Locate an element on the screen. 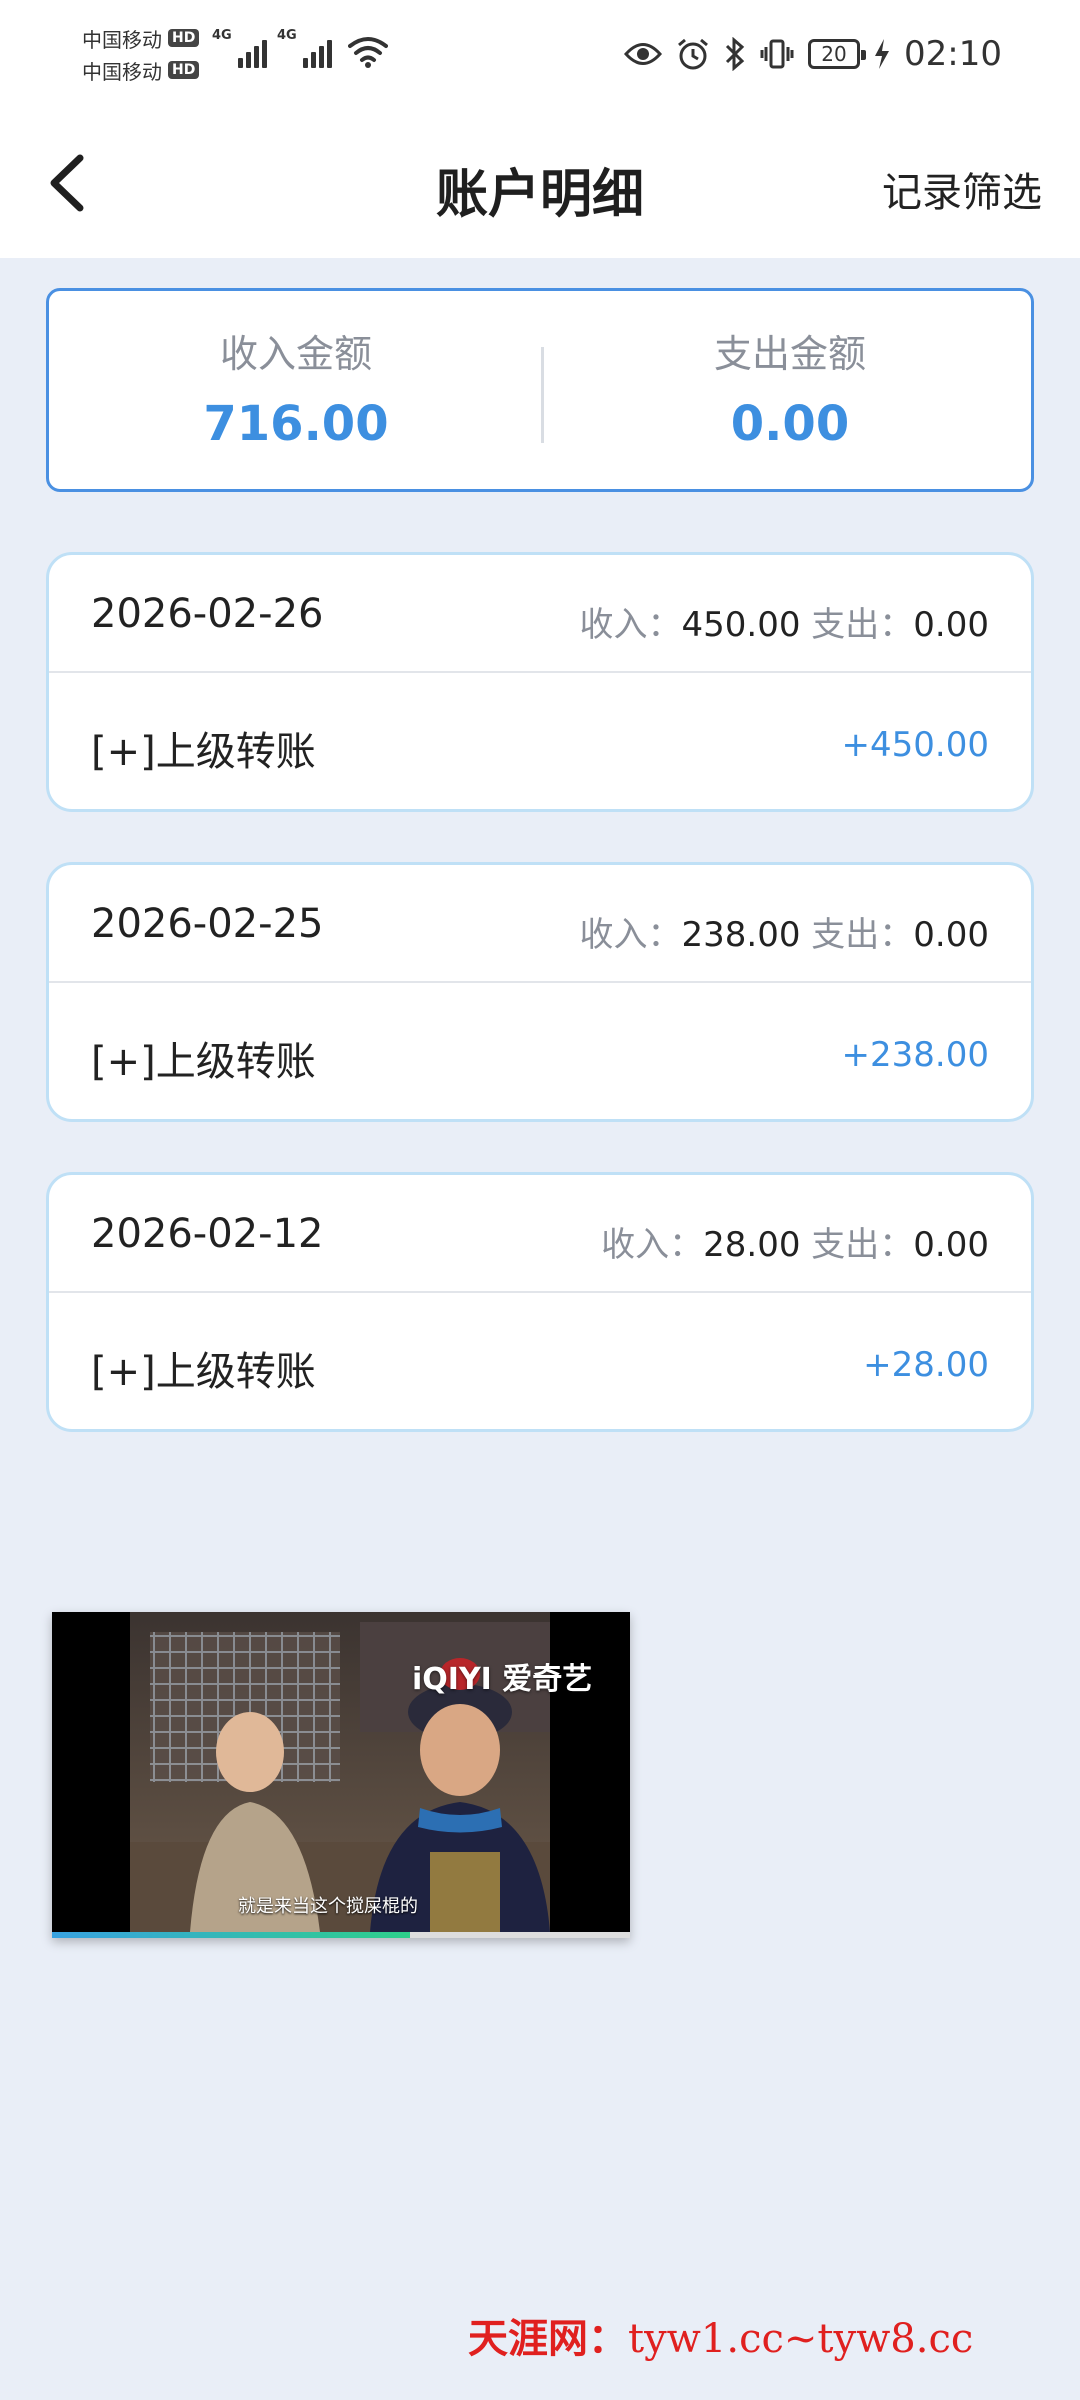 This screenshot has width=1080, height=2400. record-item-amount: +238.00 is located at coordinates (915, 1055).